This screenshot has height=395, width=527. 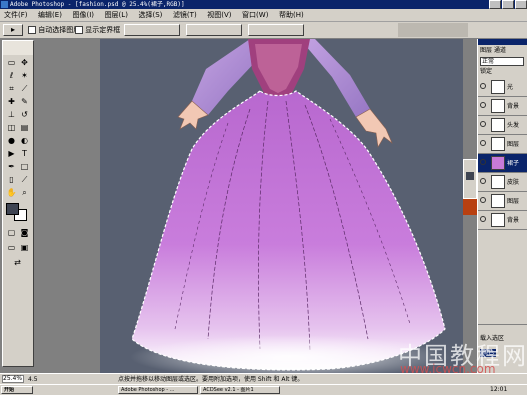 I want to click on layer-row: 光, so click(x=502, y=87).